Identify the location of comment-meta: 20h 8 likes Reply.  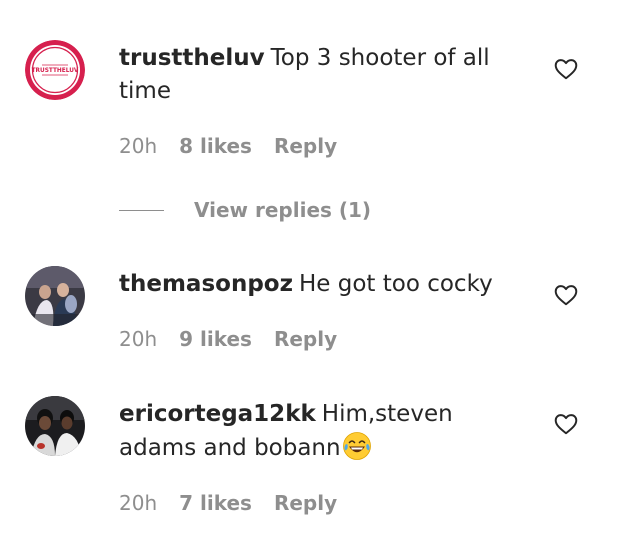
(239, 146).